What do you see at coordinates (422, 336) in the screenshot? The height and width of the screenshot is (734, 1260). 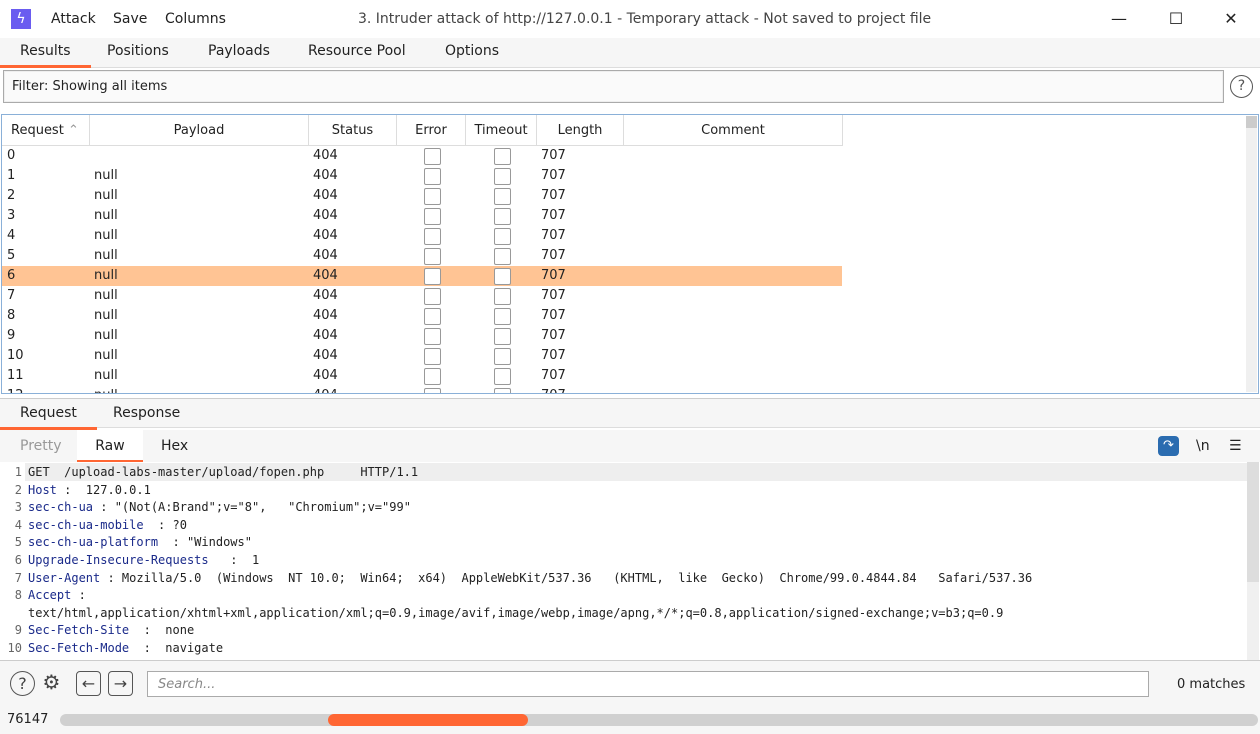 I see `table-row: 9 null 404 707` at bounding box center [422, 336].